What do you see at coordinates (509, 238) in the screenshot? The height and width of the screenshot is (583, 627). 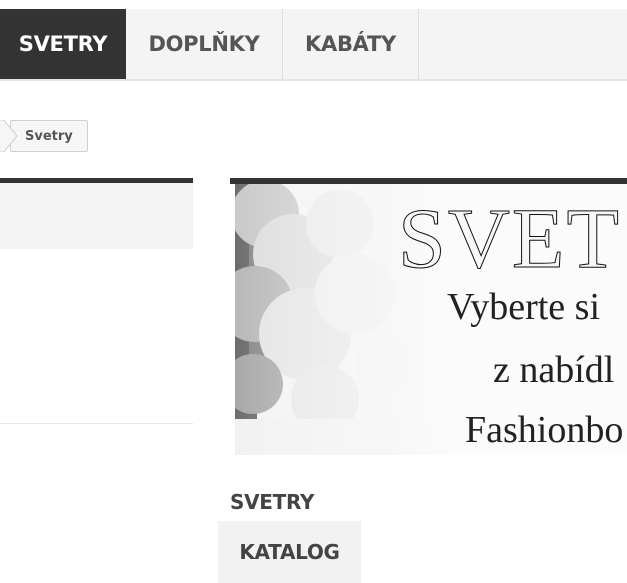 I see `banner-title: SVET` at bounding box center [509, 238].